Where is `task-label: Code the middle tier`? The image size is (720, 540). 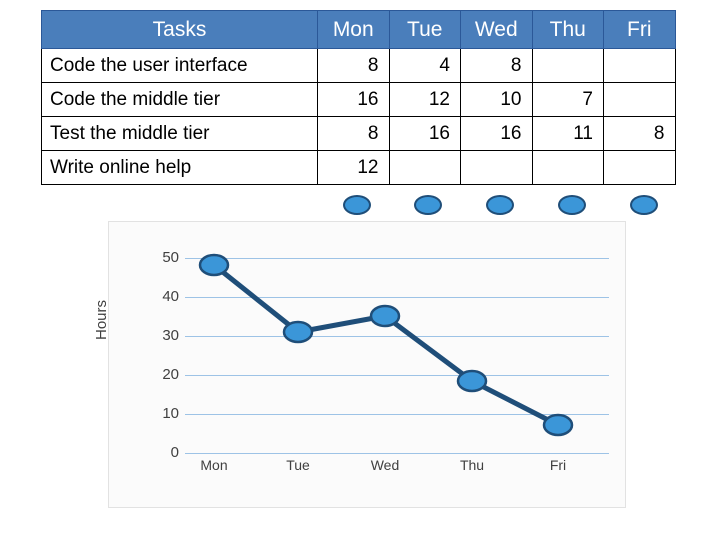
task-label: Code the middle tier is located at coordinates (179, 99).